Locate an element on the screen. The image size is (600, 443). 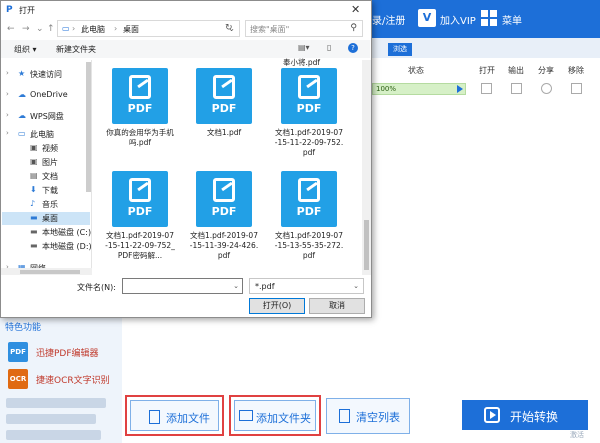
music-icon: ♪ is located at coordinates (33, 203).